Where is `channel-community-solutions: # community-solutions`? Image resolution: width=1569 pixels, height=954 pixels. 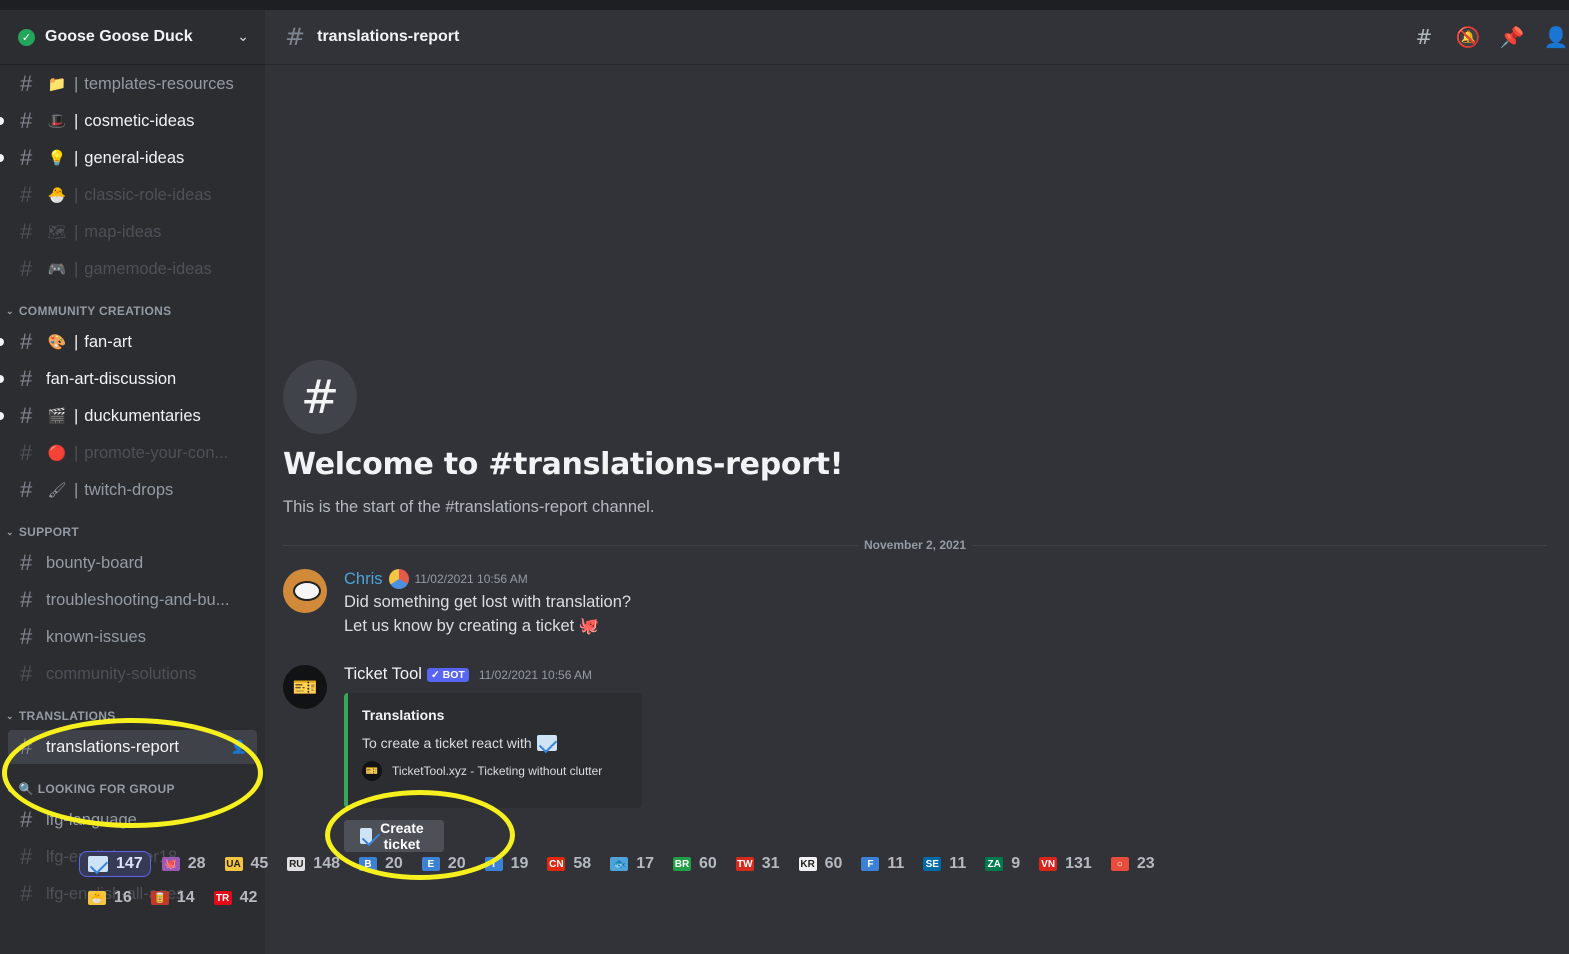 channel-community-solutions: # community-solutions is located at coordinates (132, 674).